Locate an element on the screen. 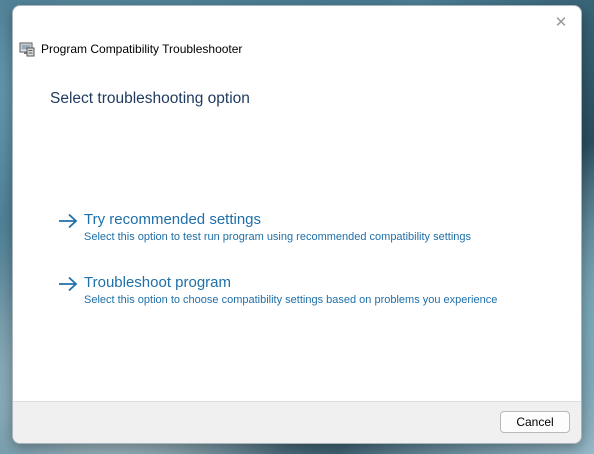 The height and width of the screenshot is (454, 594). close-icon: ✕ is located at coordinates (561, 22).